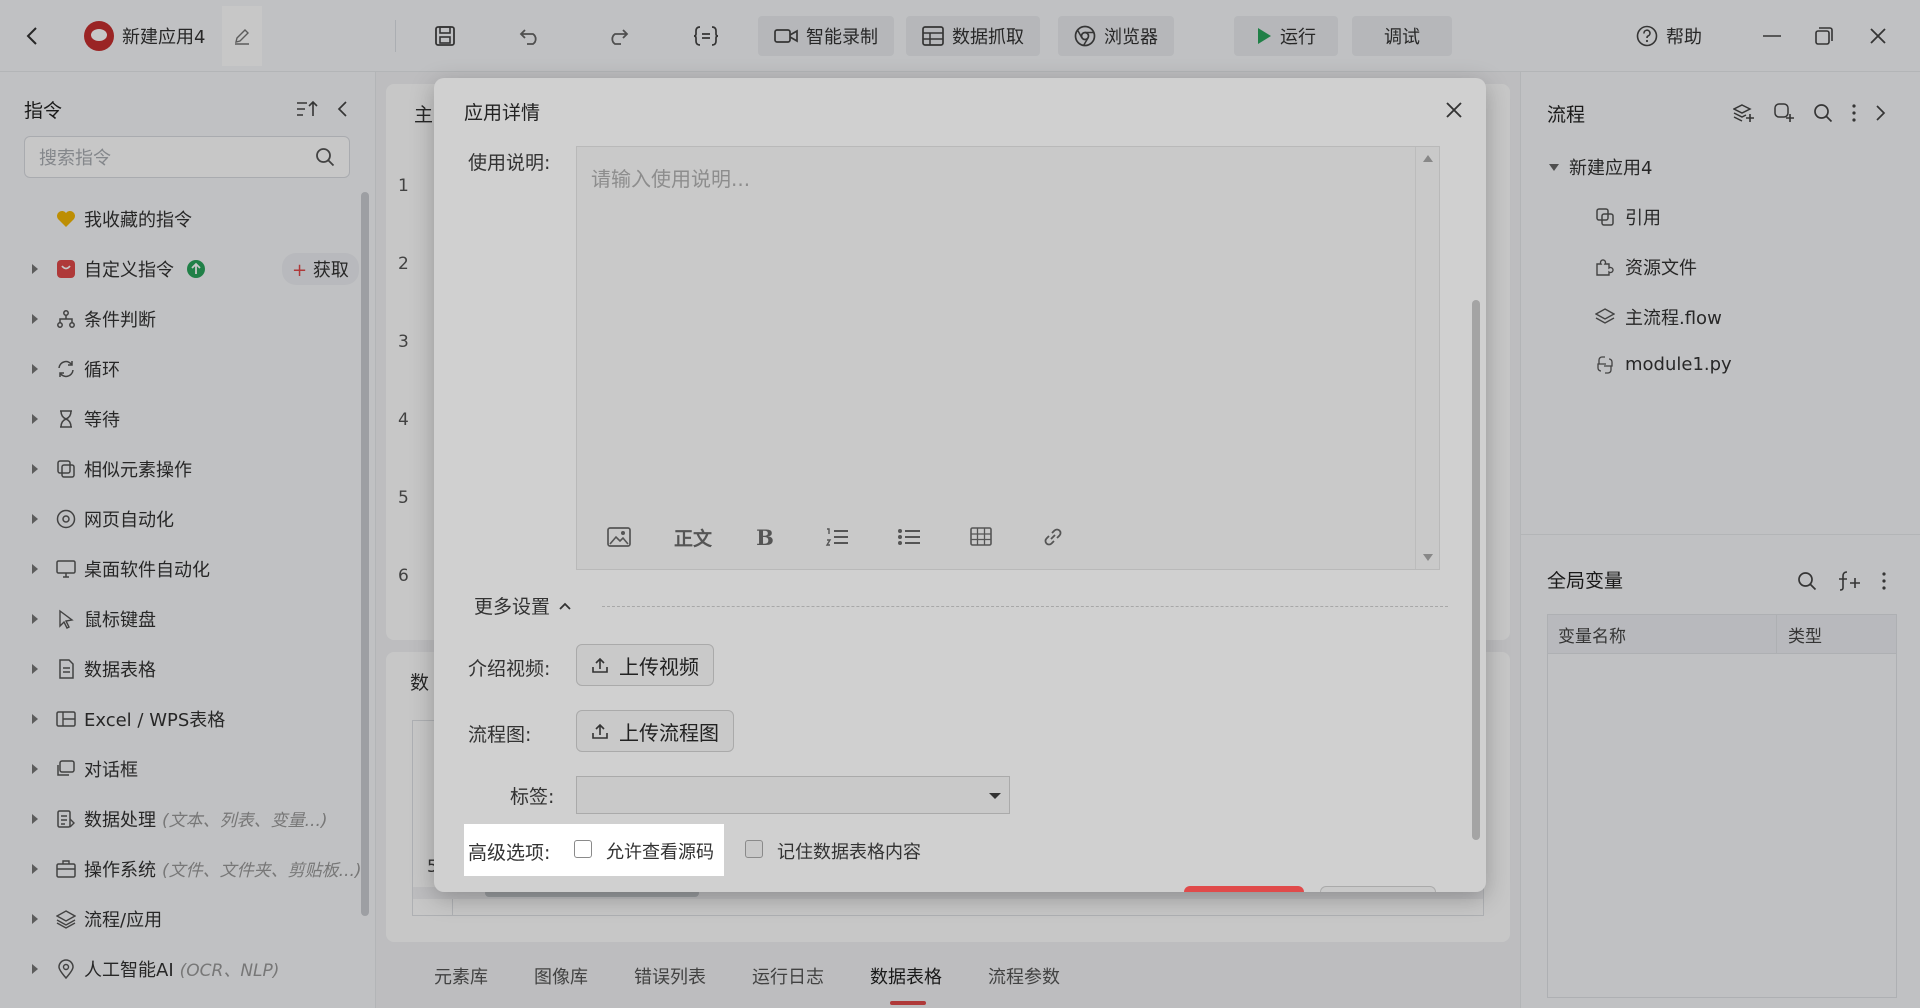  What do you see at coordinates (669, 732) in the screenshot?
I see `upload-flowchart-label: 上传流程图` at bounding box center [669, 732].